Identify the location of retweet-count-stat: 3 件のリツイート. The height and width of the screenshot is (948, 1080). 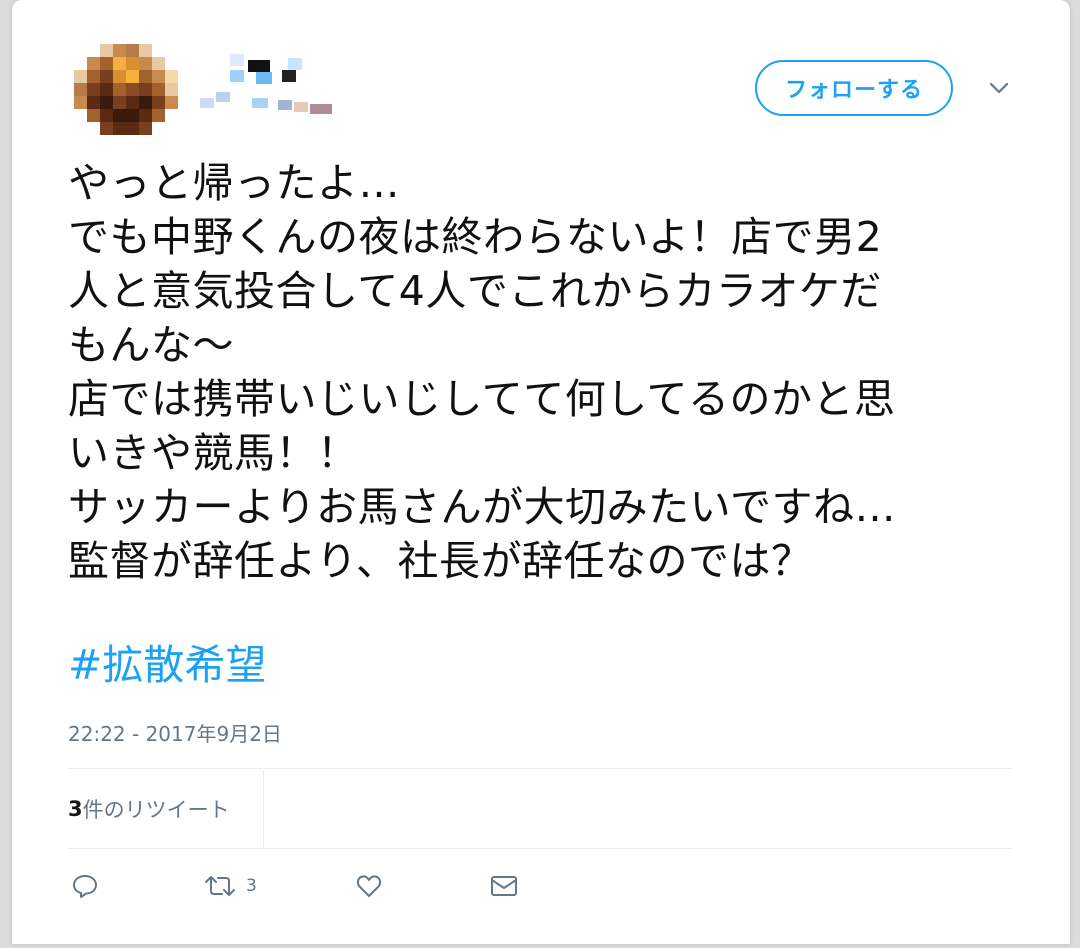
(166, 809).